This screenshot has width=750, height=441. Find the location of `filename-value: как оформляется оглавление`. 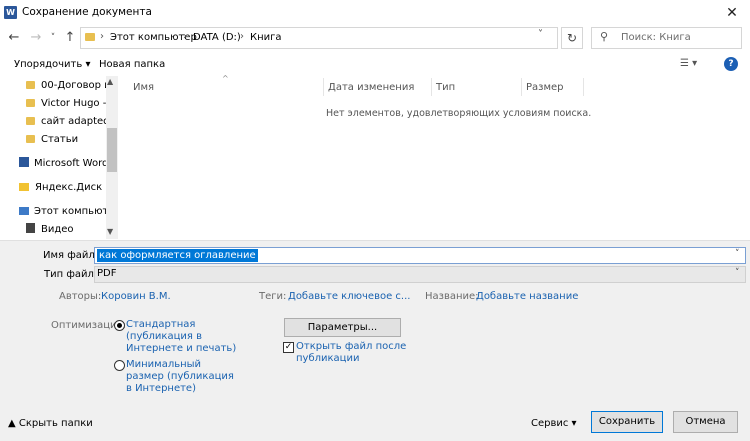

filename-value: как оформляется оглавление is located at coordinates (177, 255).